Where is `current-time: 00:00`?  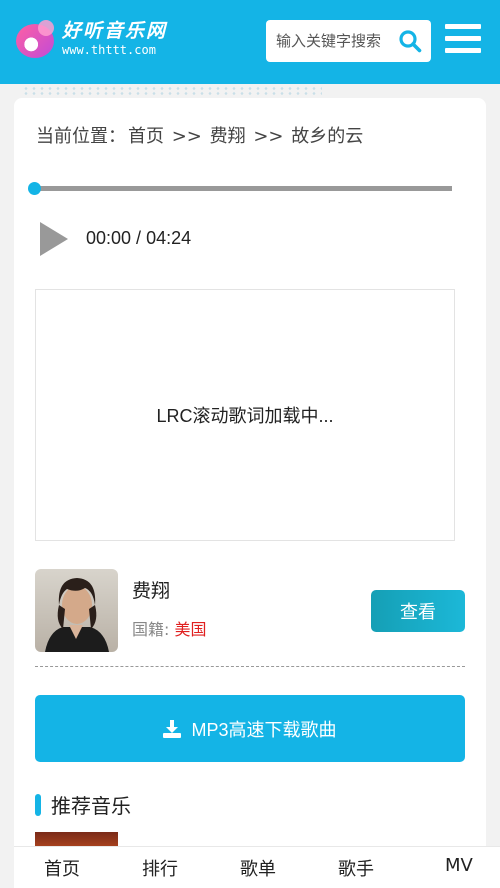 current-time: 00:00 is located at coordinates (109, 238).